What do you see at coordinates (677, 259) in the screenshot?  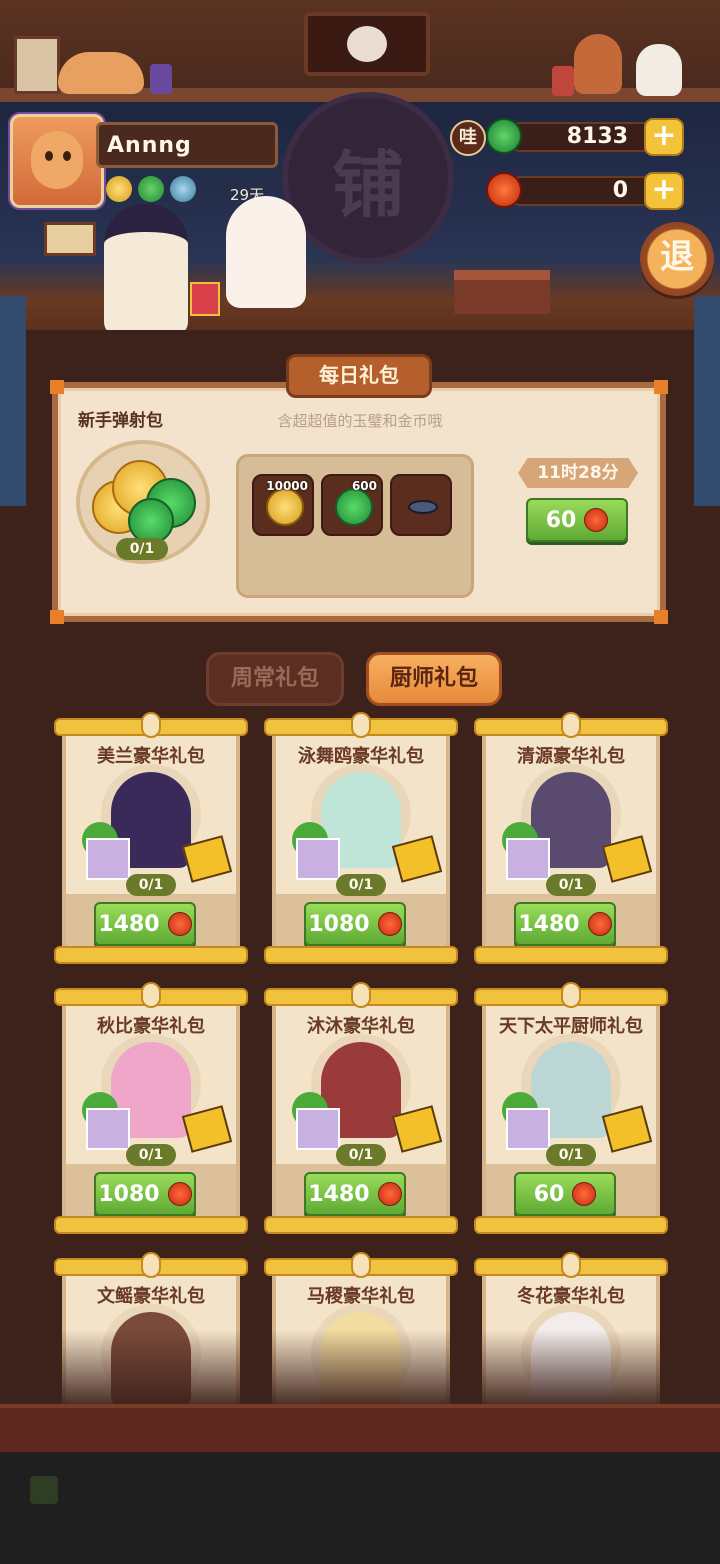 I see `exit-button: 退` at bounding box center [677, 259].